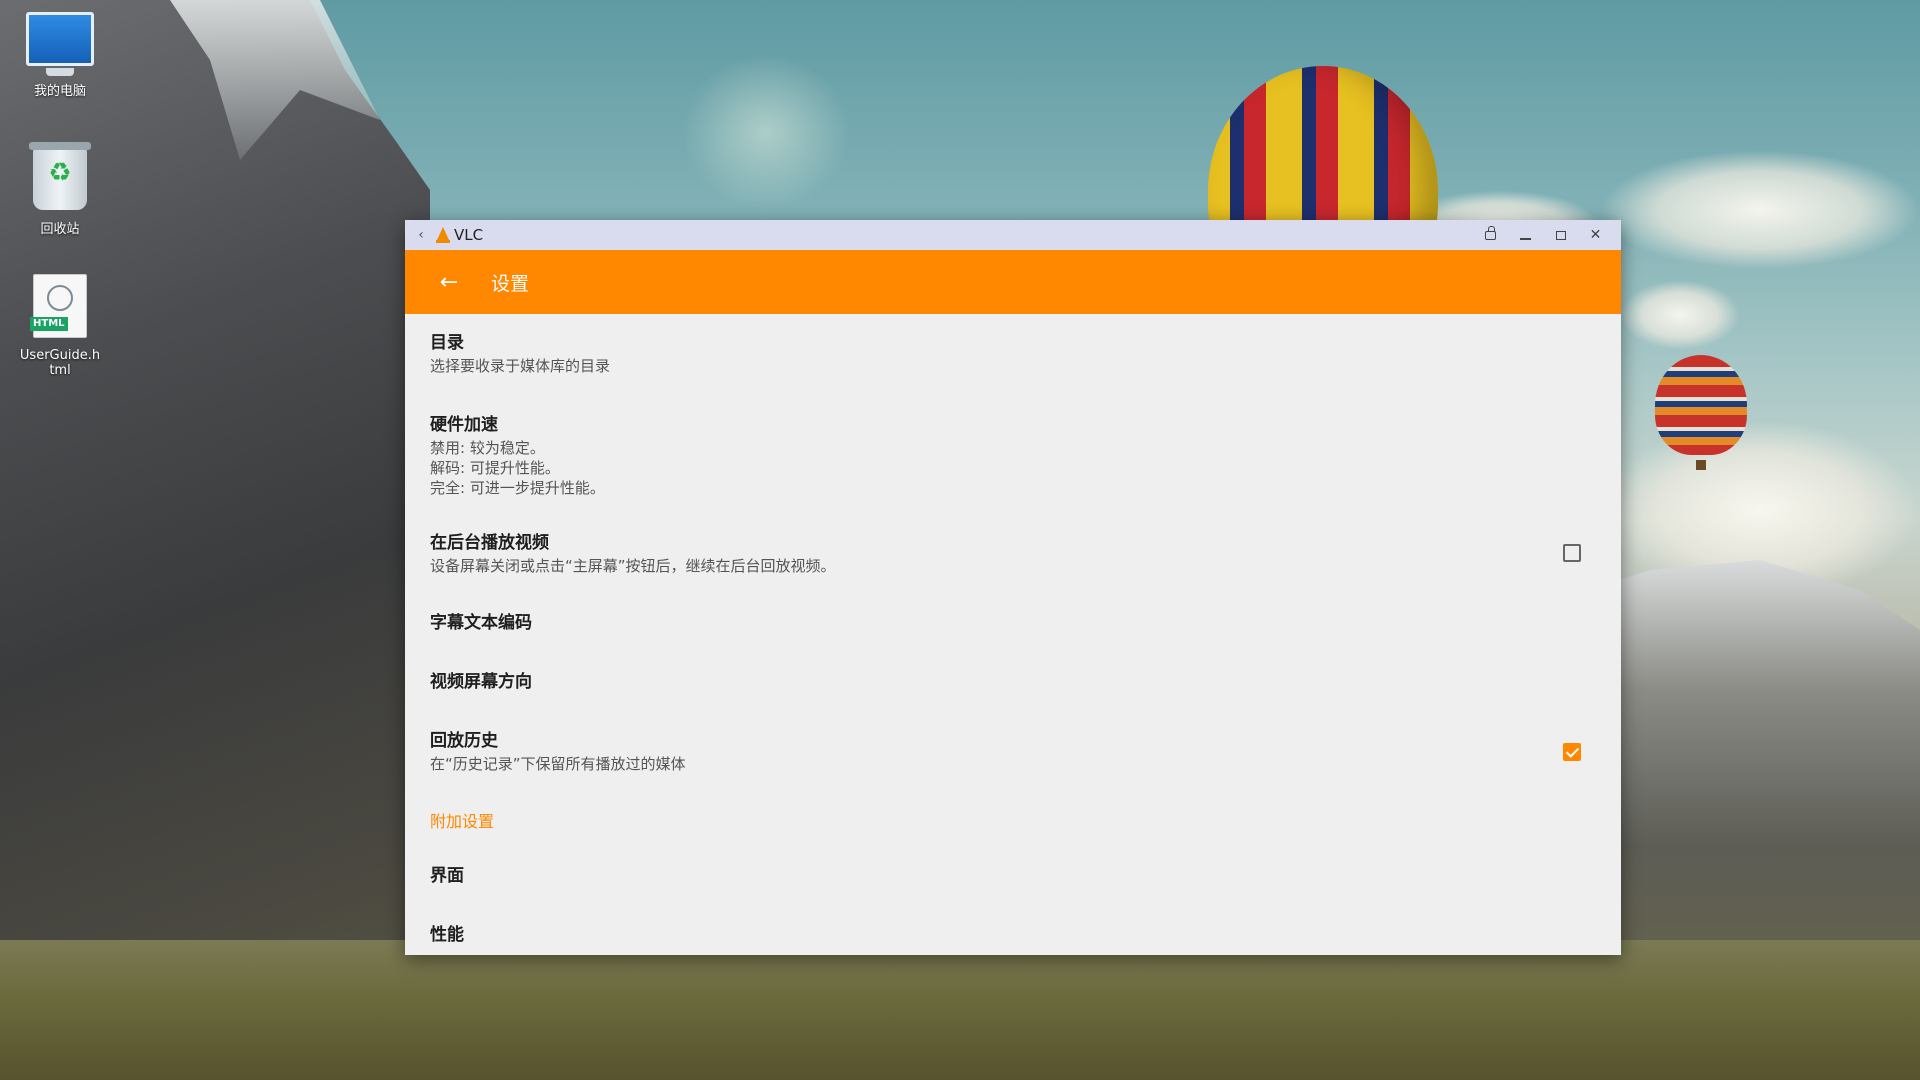  I want to click on maximize-icon, so click(1560, 235).